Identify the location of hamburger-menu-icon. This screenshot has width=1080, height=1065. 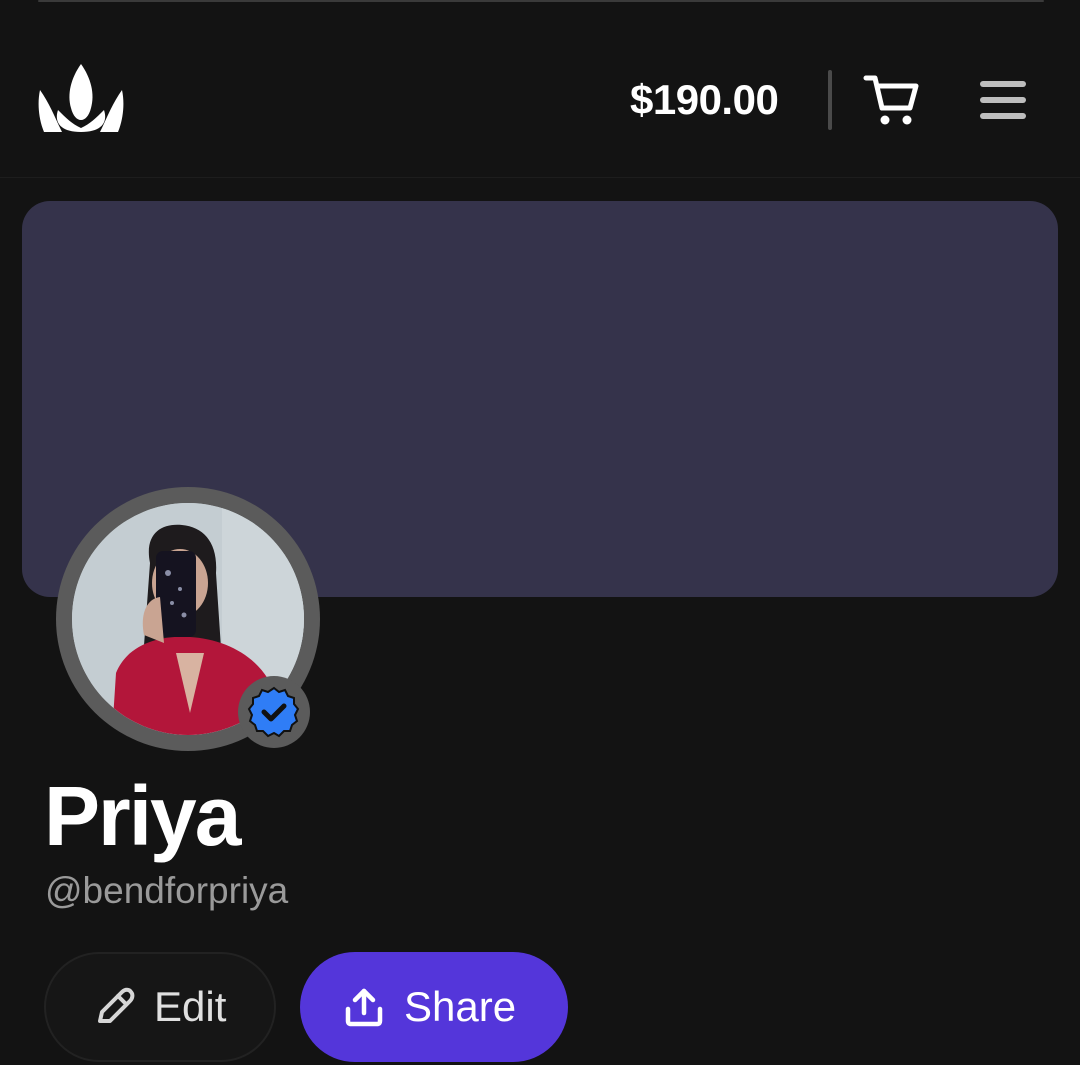
(1003, 100).